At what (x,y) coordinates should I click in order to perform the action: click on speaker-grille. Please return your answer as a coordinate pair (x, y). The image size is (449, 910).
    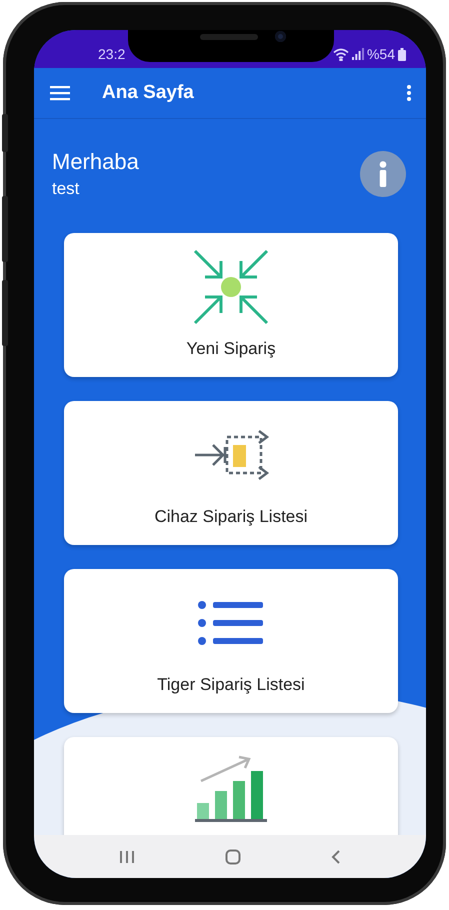
    Looking at the image, I should click on (229, 37).